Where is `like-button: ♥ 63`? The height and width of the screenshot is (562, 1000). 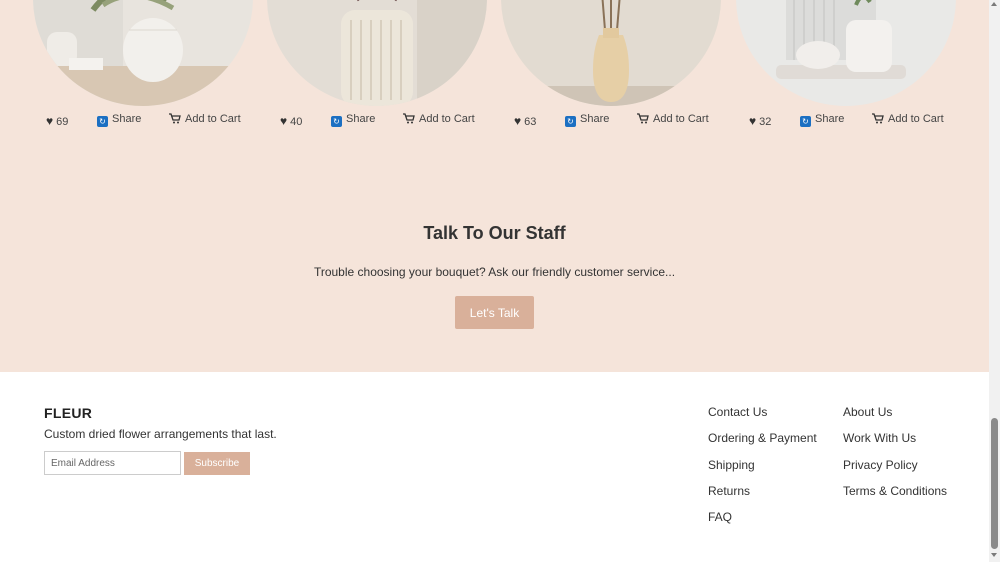
like-button: ♥ 63 is located at coordinates (525, 121).